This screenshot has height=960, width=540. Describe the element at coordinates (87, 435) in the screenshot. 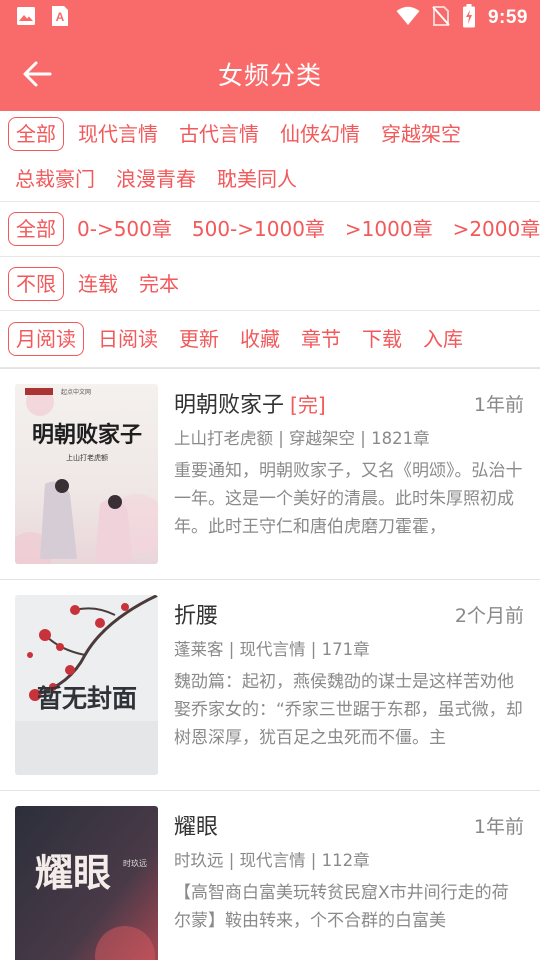

I see `cover-title: 明朝败家子` at that location.